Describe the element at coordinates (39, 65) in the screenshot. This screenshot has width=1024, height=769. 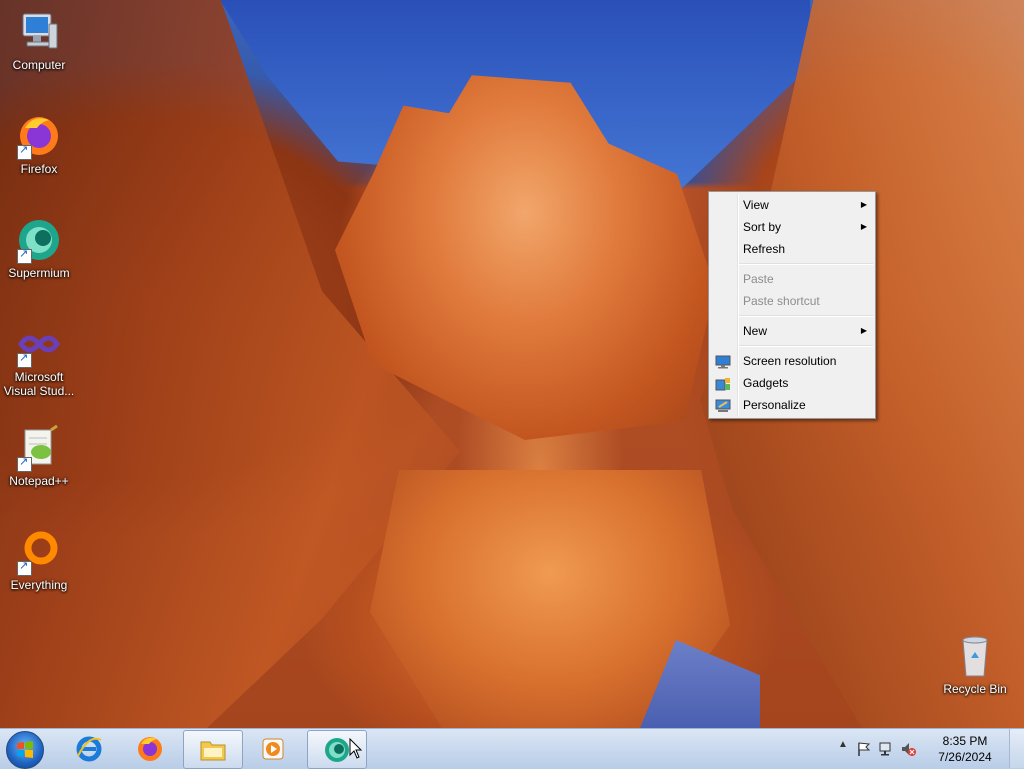
I see `desktop-icon-label: Computer` at that location.